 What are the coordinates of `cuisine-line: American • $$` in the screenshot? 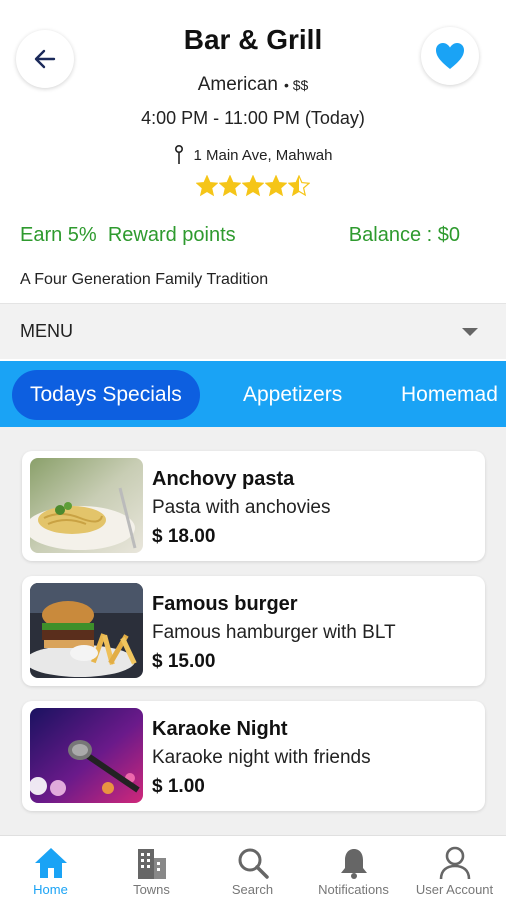 It's located at (253, 85).